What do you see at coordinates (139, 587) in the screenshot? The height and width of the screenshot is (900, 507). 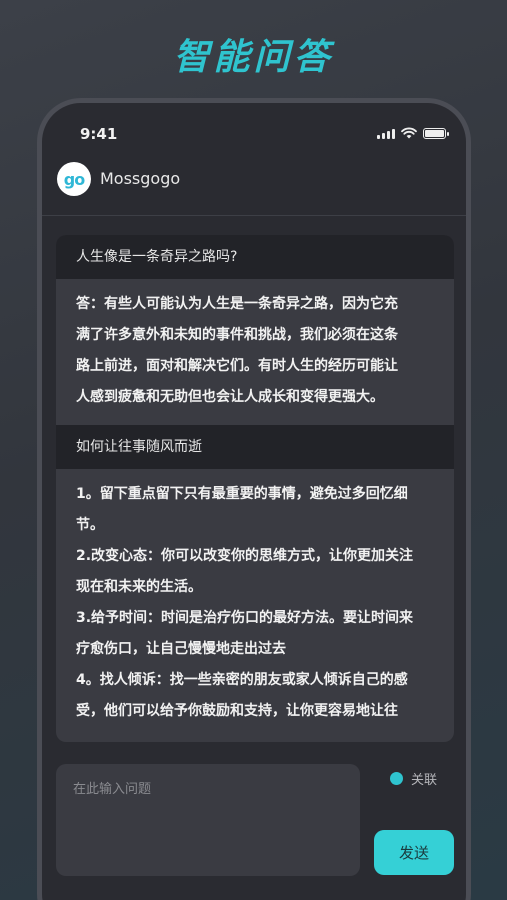 I see `answer-line: 现在和未来的生活。` at bounding box center [139, 587].